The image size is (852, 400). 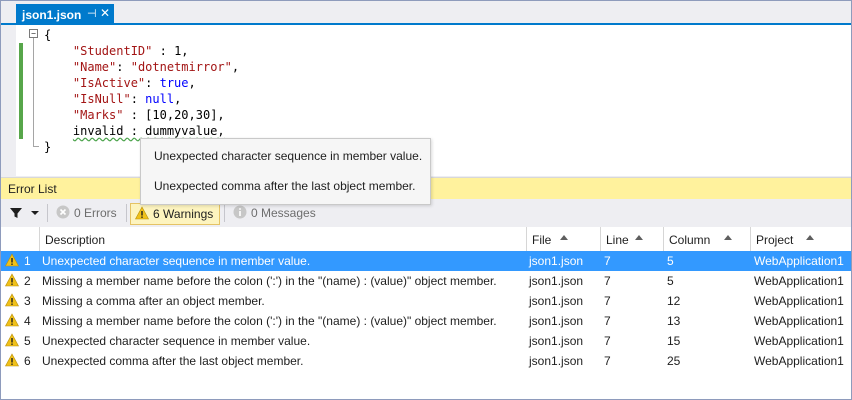 What do you see at coordinates (149, 131) in the screenshot?
I see `invalid-code-squiggle: invalid : dummyvalue,` at bounding box center [149, 131].